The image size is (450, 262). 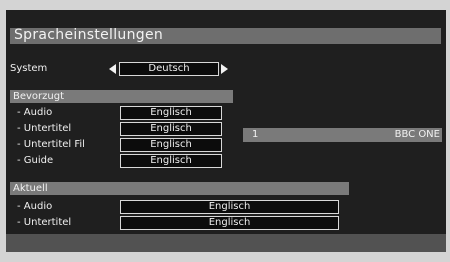 I want to click on preferred-subtitle-film-label: - Untertitel Fil, so click(x=51, y=144).